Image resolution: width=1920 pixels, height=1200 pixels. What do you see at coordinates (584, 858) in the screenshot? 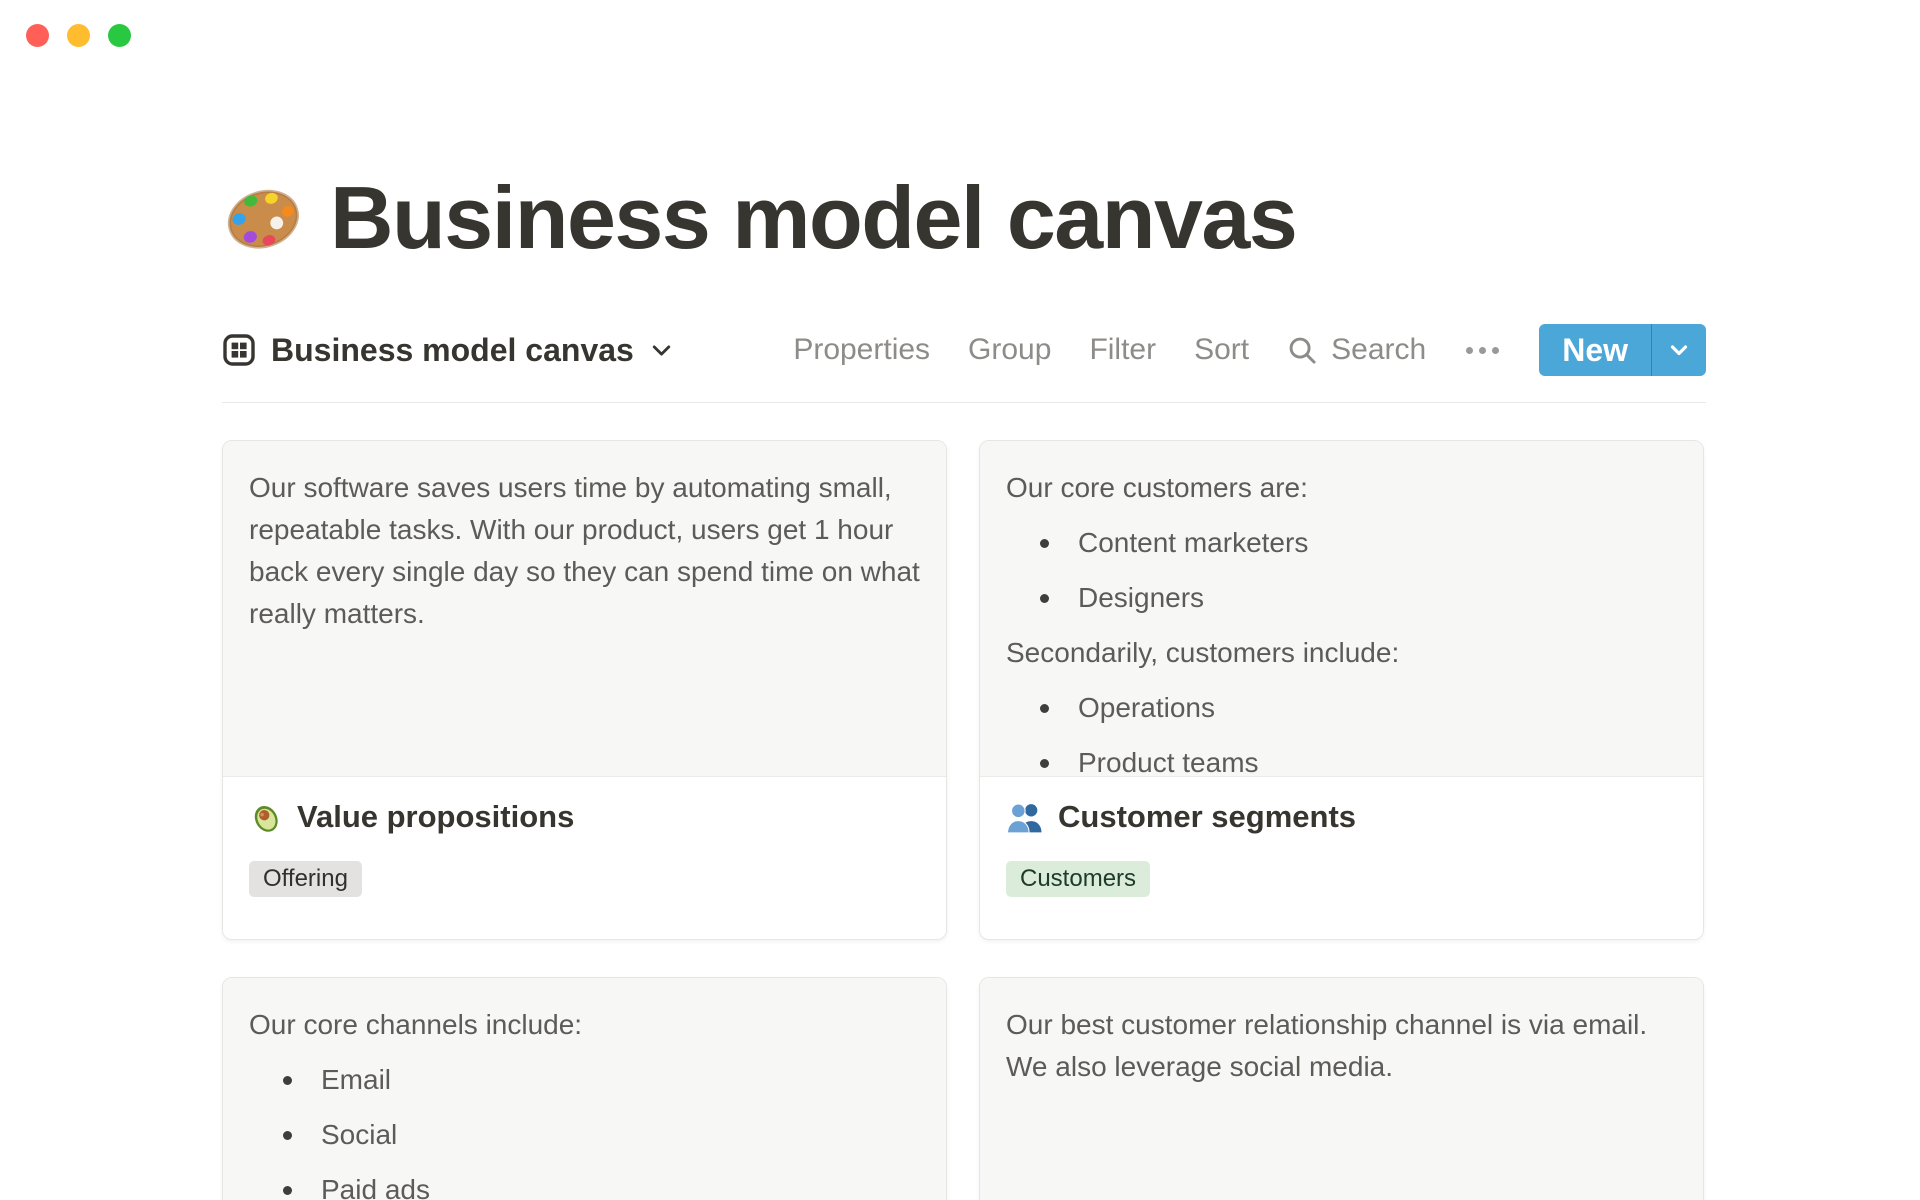
I see `card-footer: Value propositions Offering` at bounding box center [584, 858].